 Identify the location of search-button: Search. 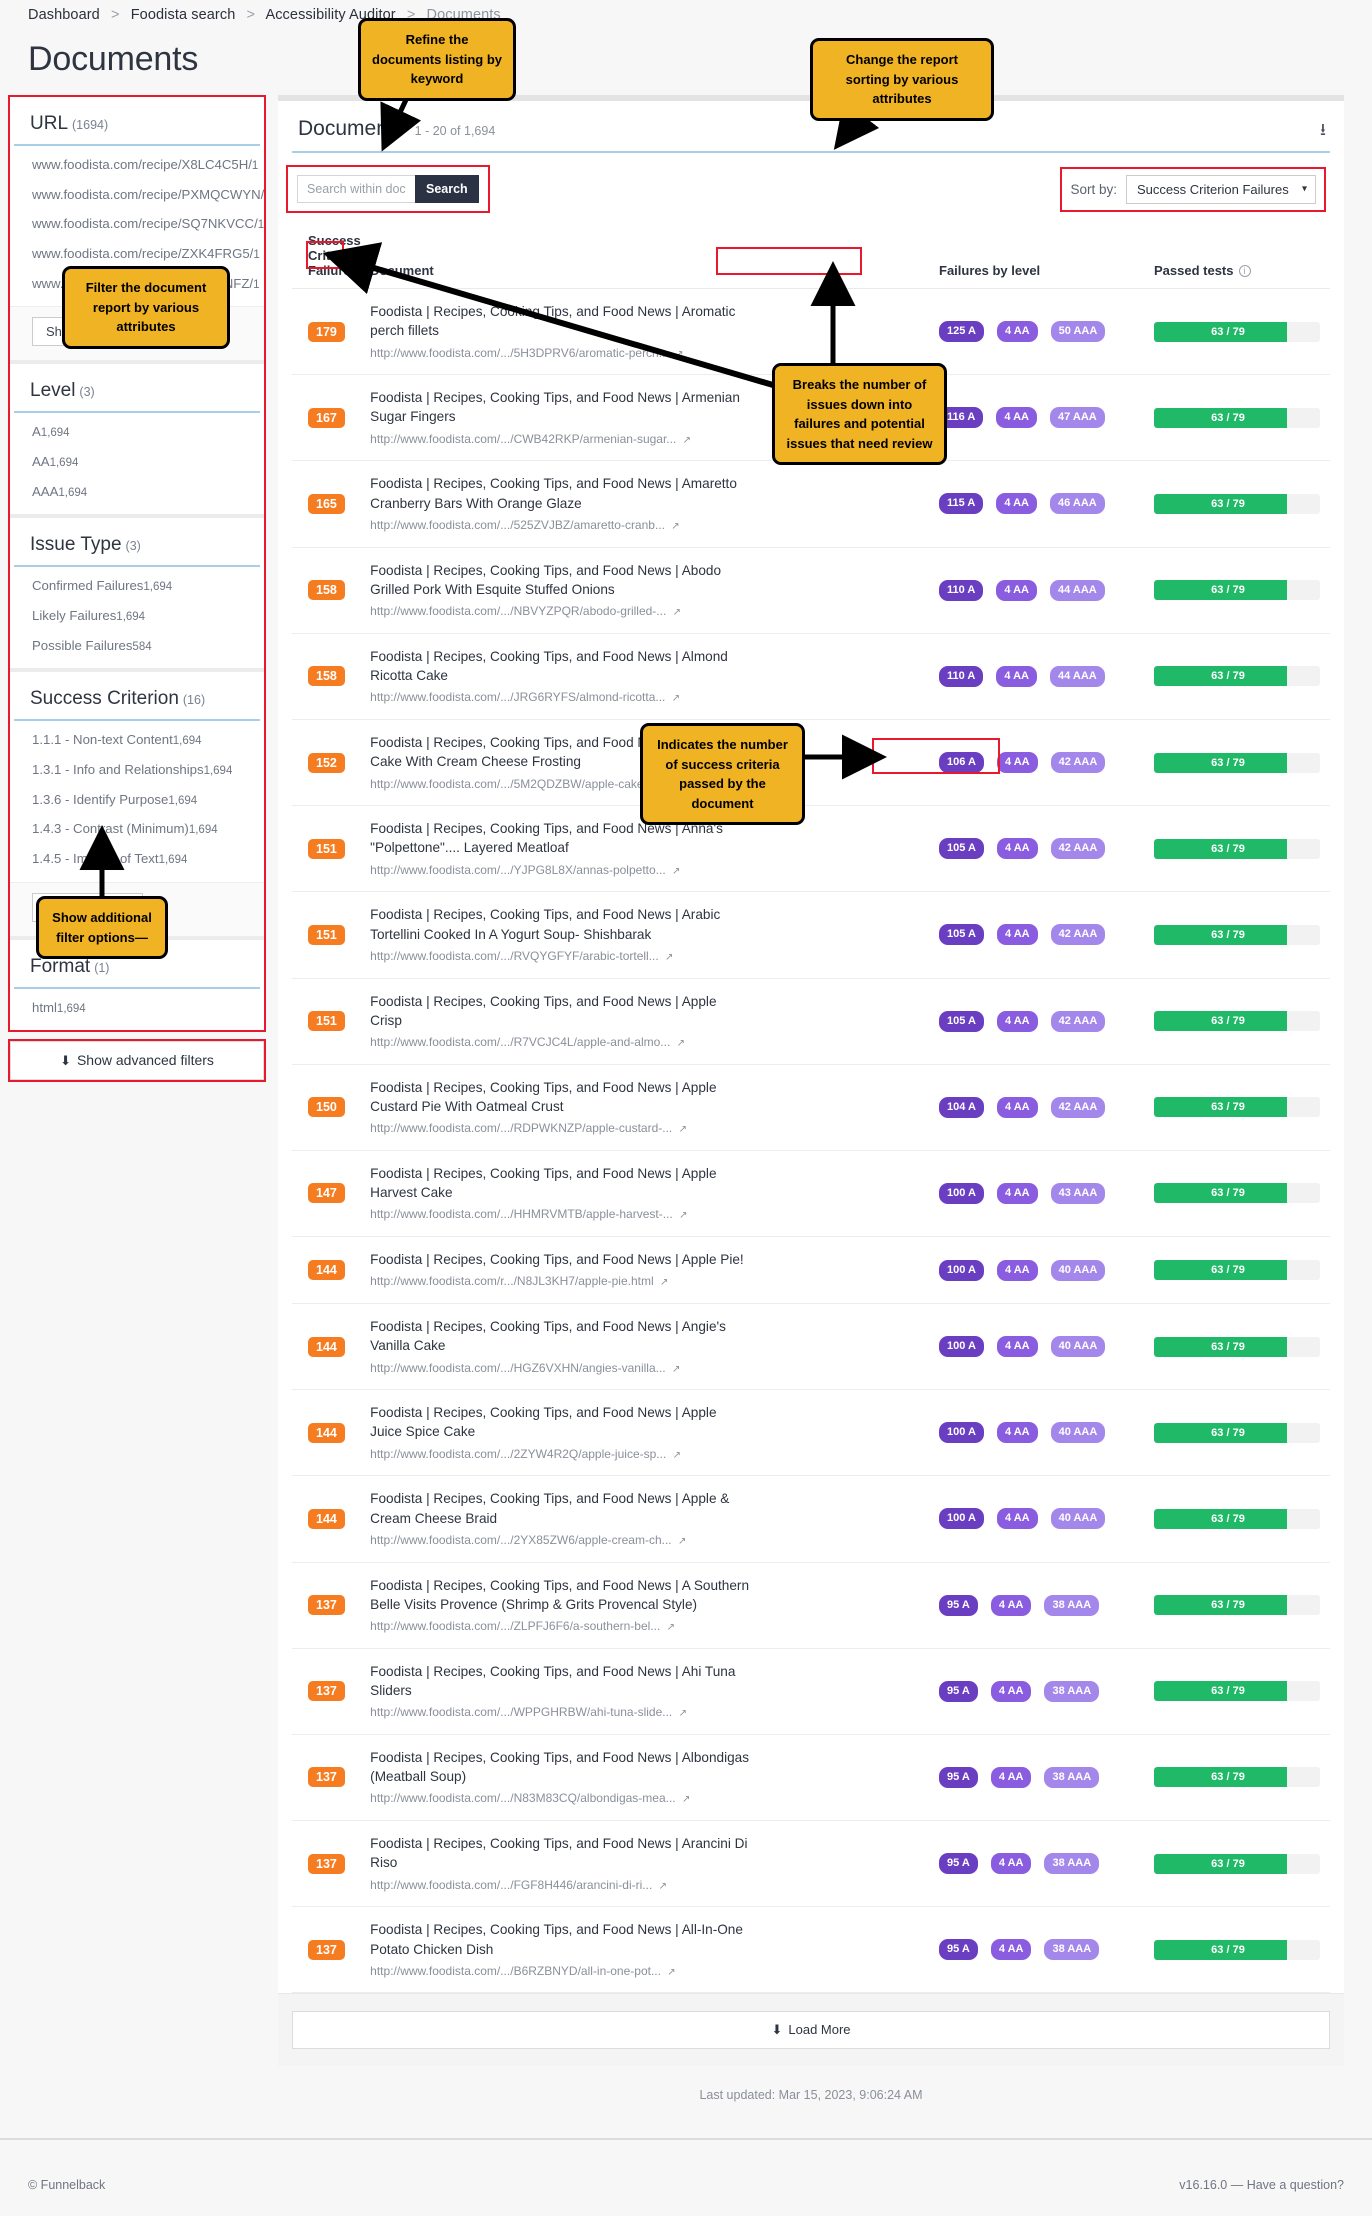
(447, 189).